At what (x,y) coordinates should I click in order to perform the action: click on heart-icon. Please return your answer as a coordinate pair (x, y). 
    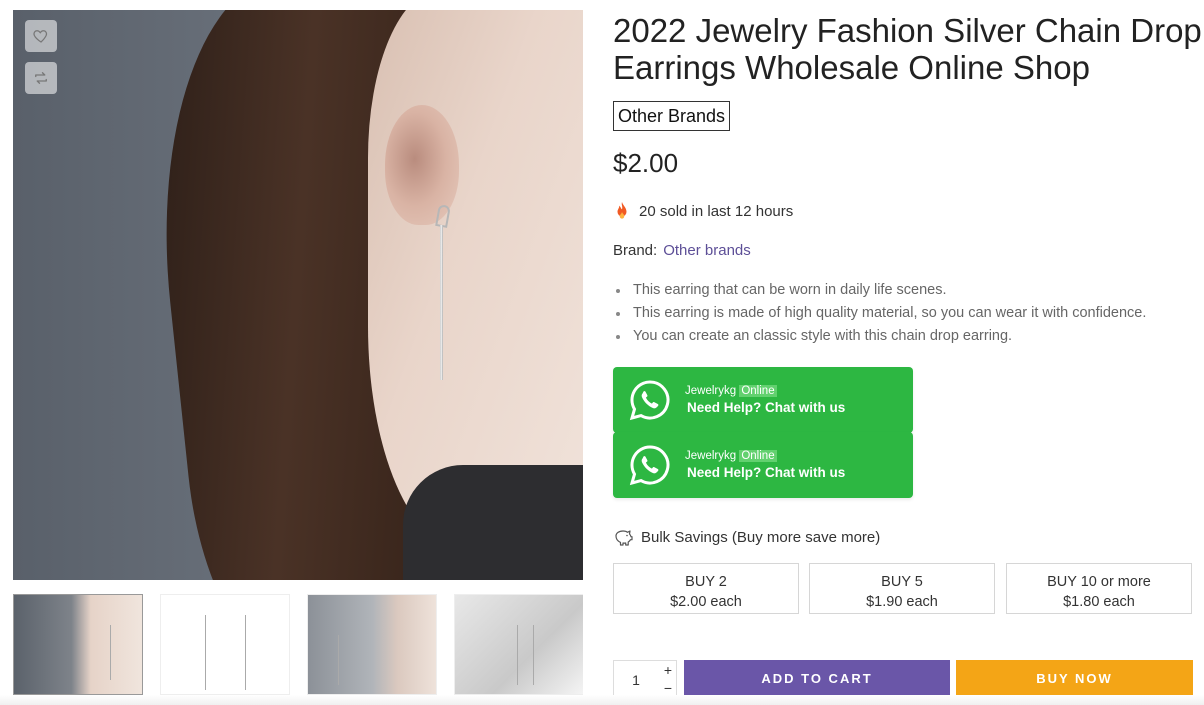
    Looking at the image, I should click on (40, 36).